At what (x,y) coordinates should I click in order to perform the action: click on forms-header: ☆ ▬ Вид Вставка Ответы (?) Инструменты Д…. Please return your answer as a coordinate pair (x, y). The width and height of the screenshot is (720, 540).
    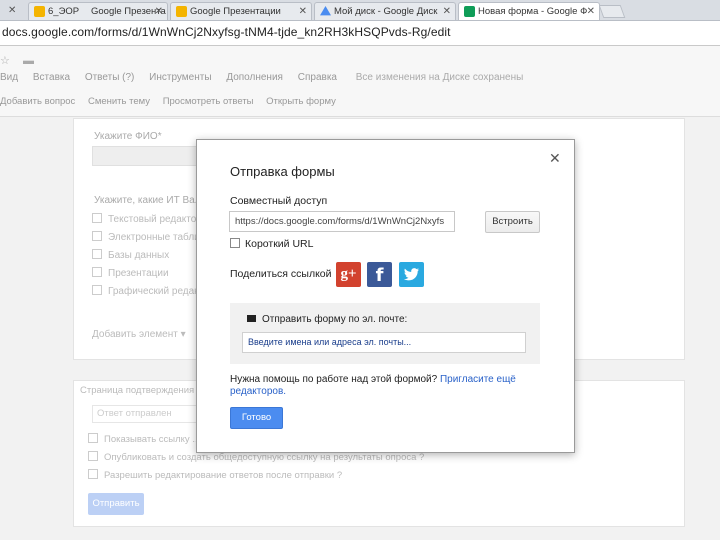
    Looking at the image, I should click on (360, 81).